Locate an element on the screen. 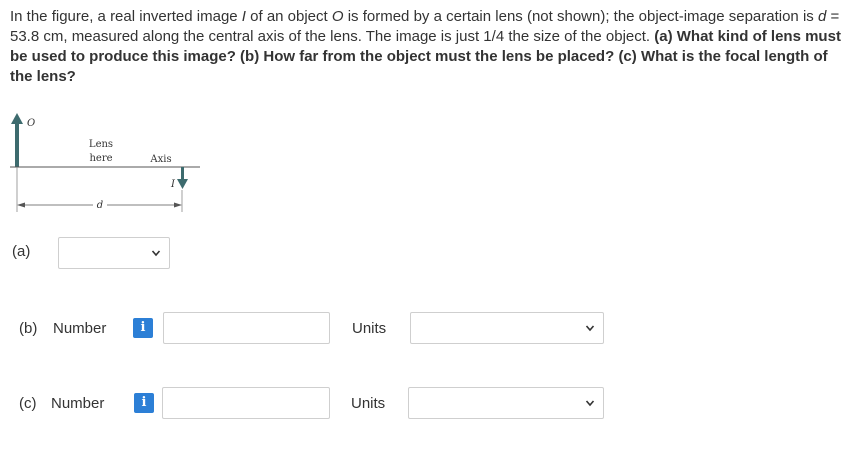  object-label: O is located at coordinates (31, 123).